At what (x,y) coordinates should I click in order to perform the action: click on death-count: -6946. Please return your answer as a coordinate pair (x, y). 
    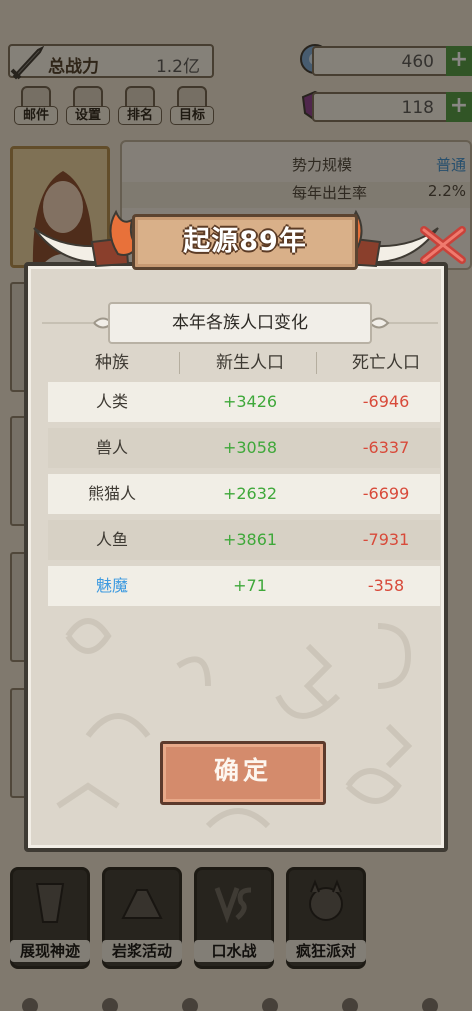
    Looking at the image, I should click on (386, 401).